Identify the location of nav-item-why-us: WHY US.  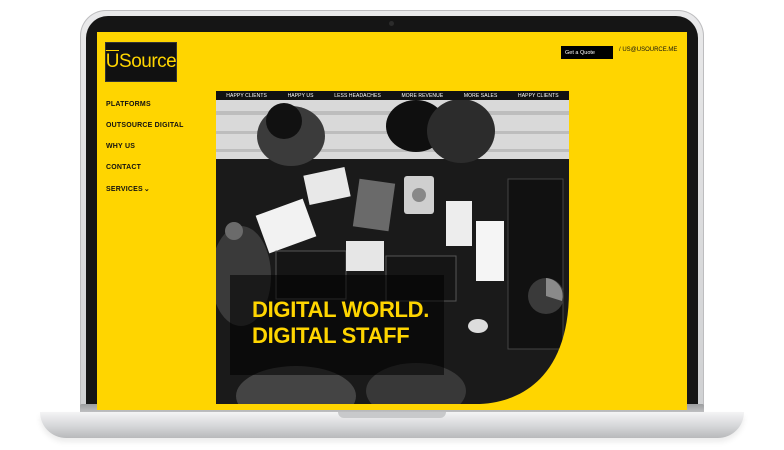
(145, 146).